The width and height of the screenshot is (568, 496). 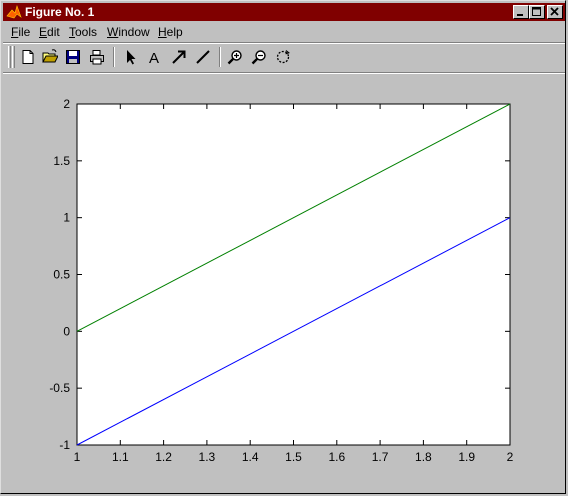 What do you see at coordinates (120, 457) in the screenshot?
I see `x-tick-label: 1.1` at bounding box center [120, 457].